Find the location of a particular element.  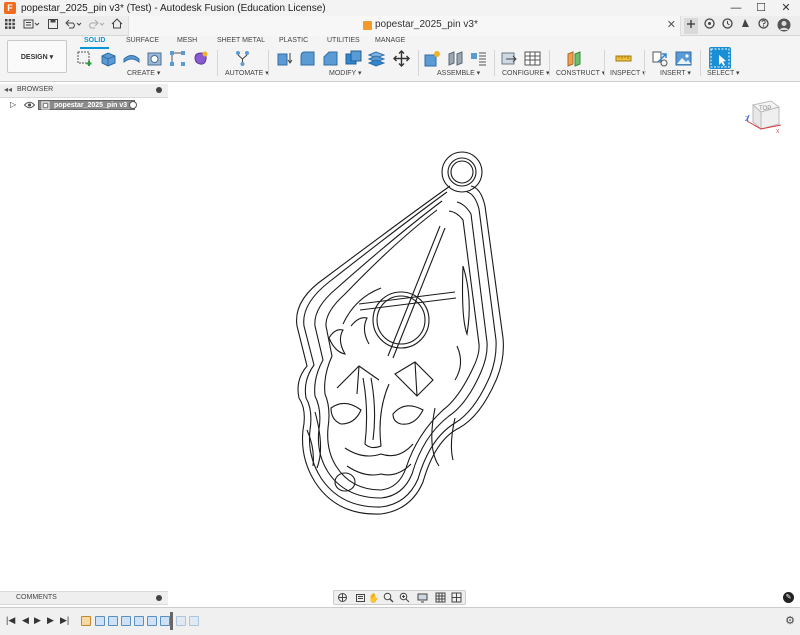

automate-group-label: AUTOMATE ▾ is located at coordinates (247, 73).